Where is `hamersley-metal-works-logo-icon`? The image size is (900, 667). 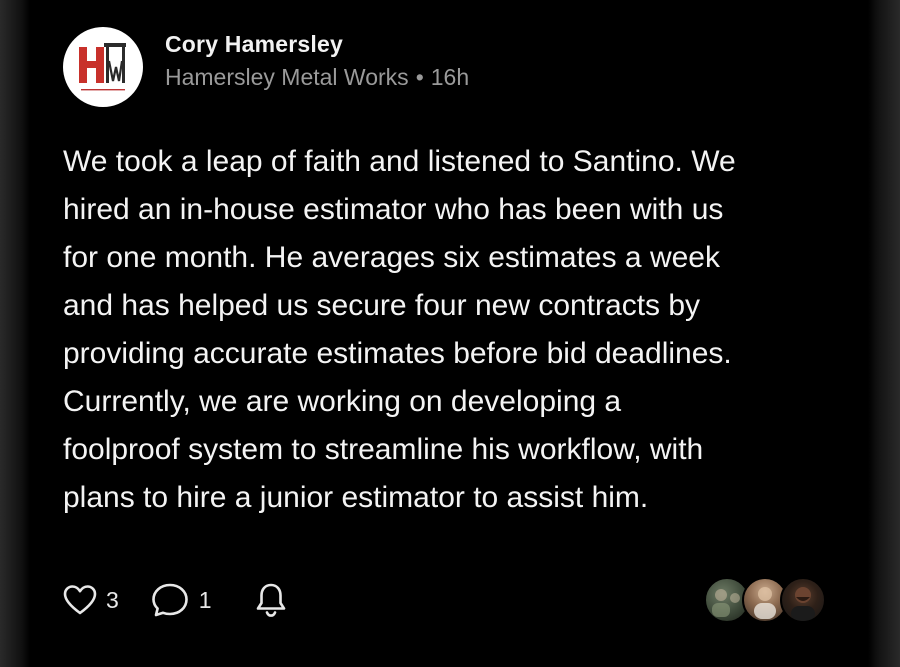 hamersley-metal-works-logo-icon is located at coordinates (102, 67).